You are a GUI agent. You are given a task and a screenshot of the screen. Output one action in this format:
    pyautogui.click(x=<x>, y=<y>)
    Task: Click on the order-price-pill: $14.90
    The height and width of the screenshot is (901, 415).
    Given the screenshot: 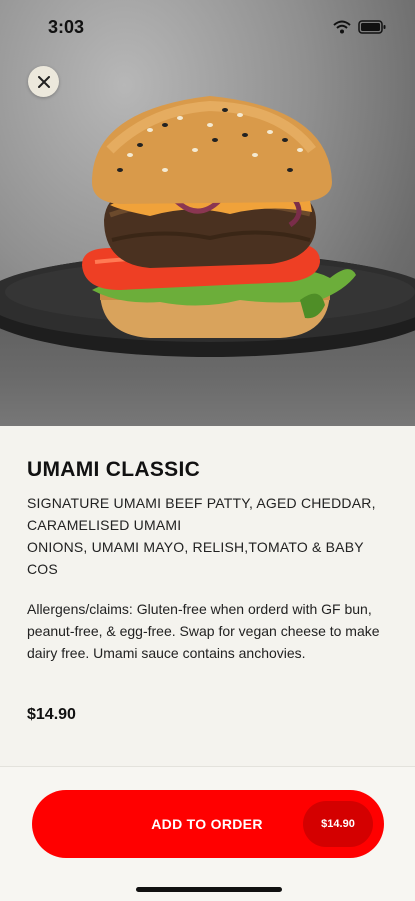 What is the action you would take?
    pyautogui.click(x=338, y=824)
    